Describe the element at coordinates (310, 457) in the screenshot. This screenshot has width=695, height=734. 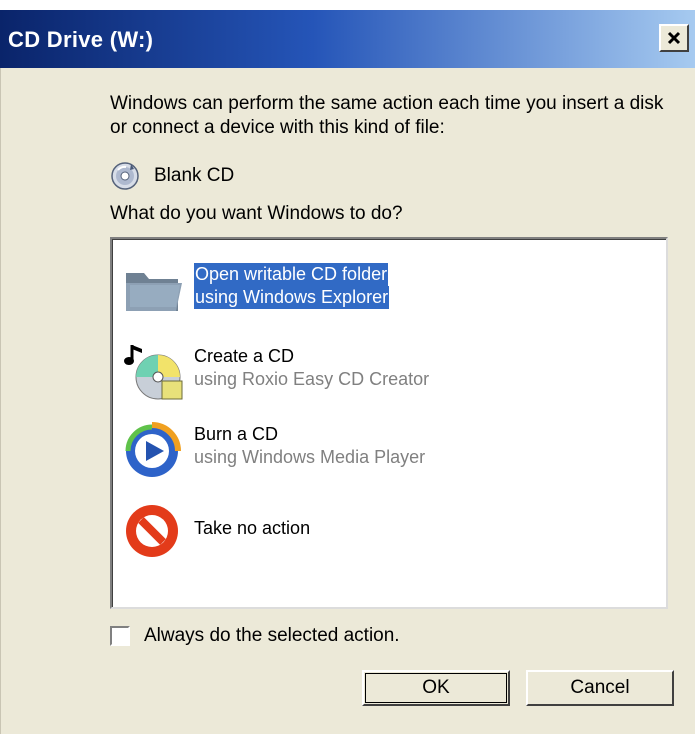
I see `action-sub-label: using Windows Media Player` at that location.